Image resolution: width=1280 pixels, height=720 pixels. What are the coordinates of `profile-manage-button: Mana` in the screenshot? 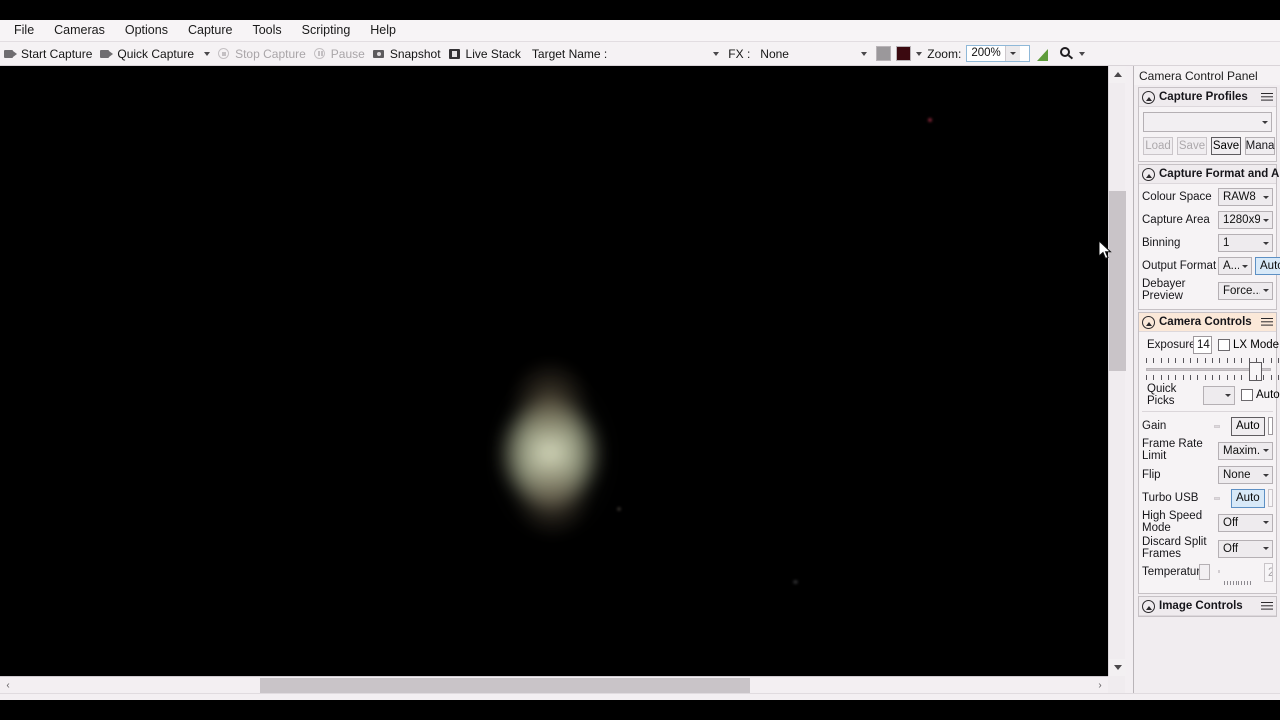 It's located at (1260, 146).